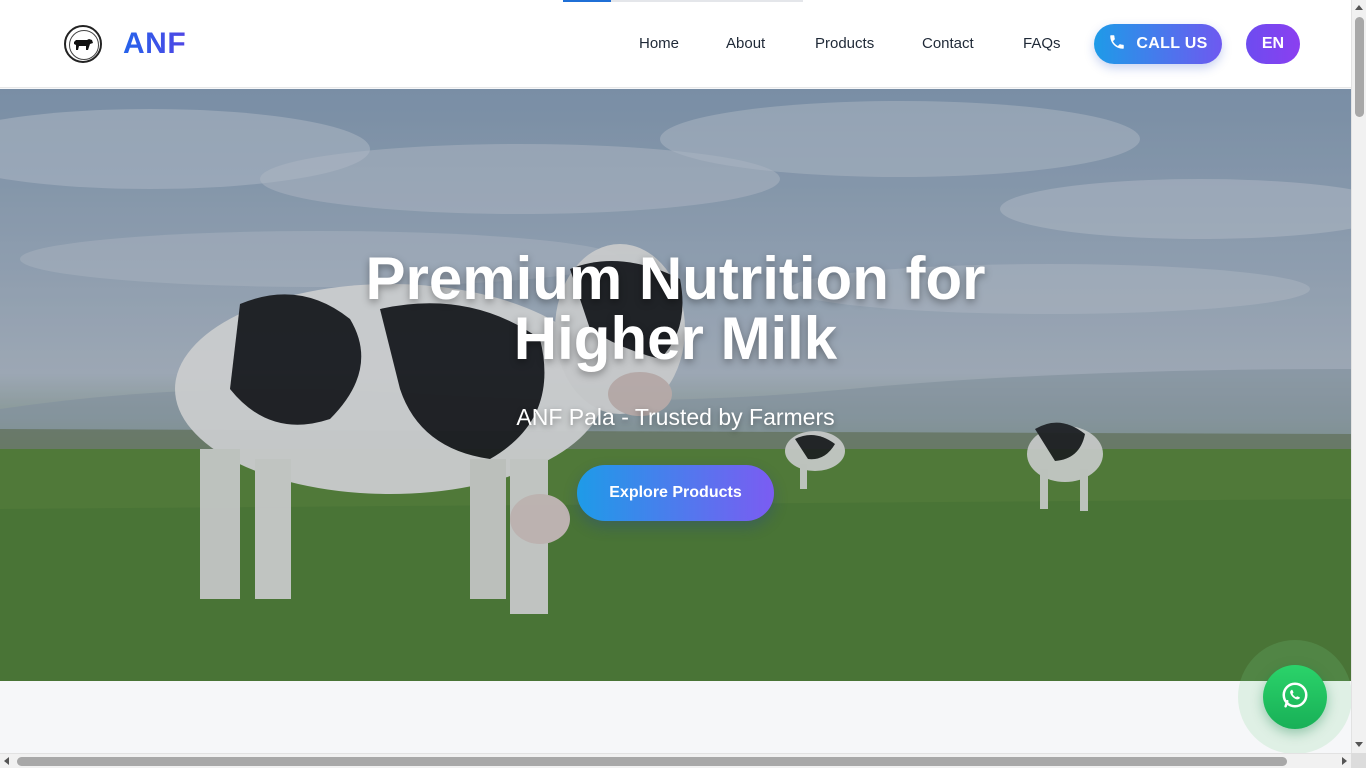 The image size is (1366, 768). What do you see at coordinates (1359, 7) in the screenshot?
I see `scroll-up-arrow-icon` at bounding box center [1359, 7].